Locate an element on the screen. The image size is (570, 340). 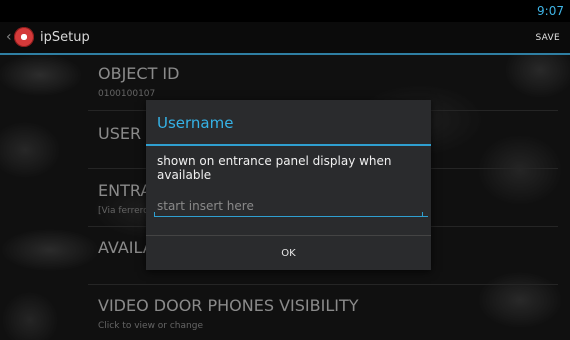
status-time: 9:07 is located at coordinates (550, 11).